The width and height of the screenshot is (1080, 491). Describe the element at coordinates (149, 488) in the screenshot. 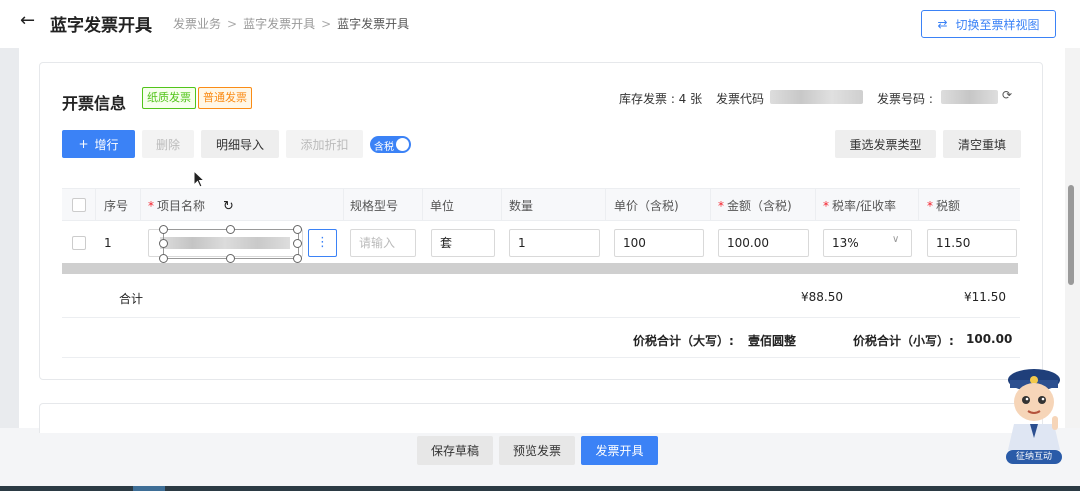

I see `taskbar-active-item` at that location.